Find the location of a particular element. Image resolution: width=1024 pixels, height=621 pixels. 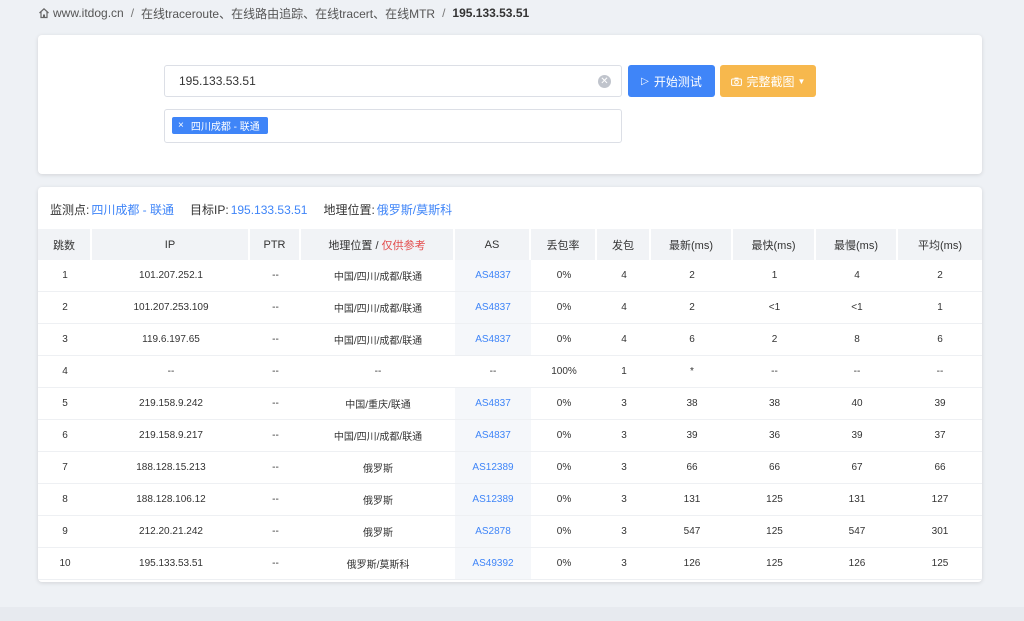

header-hop: 跳数 is located at coordinates (65, 244).